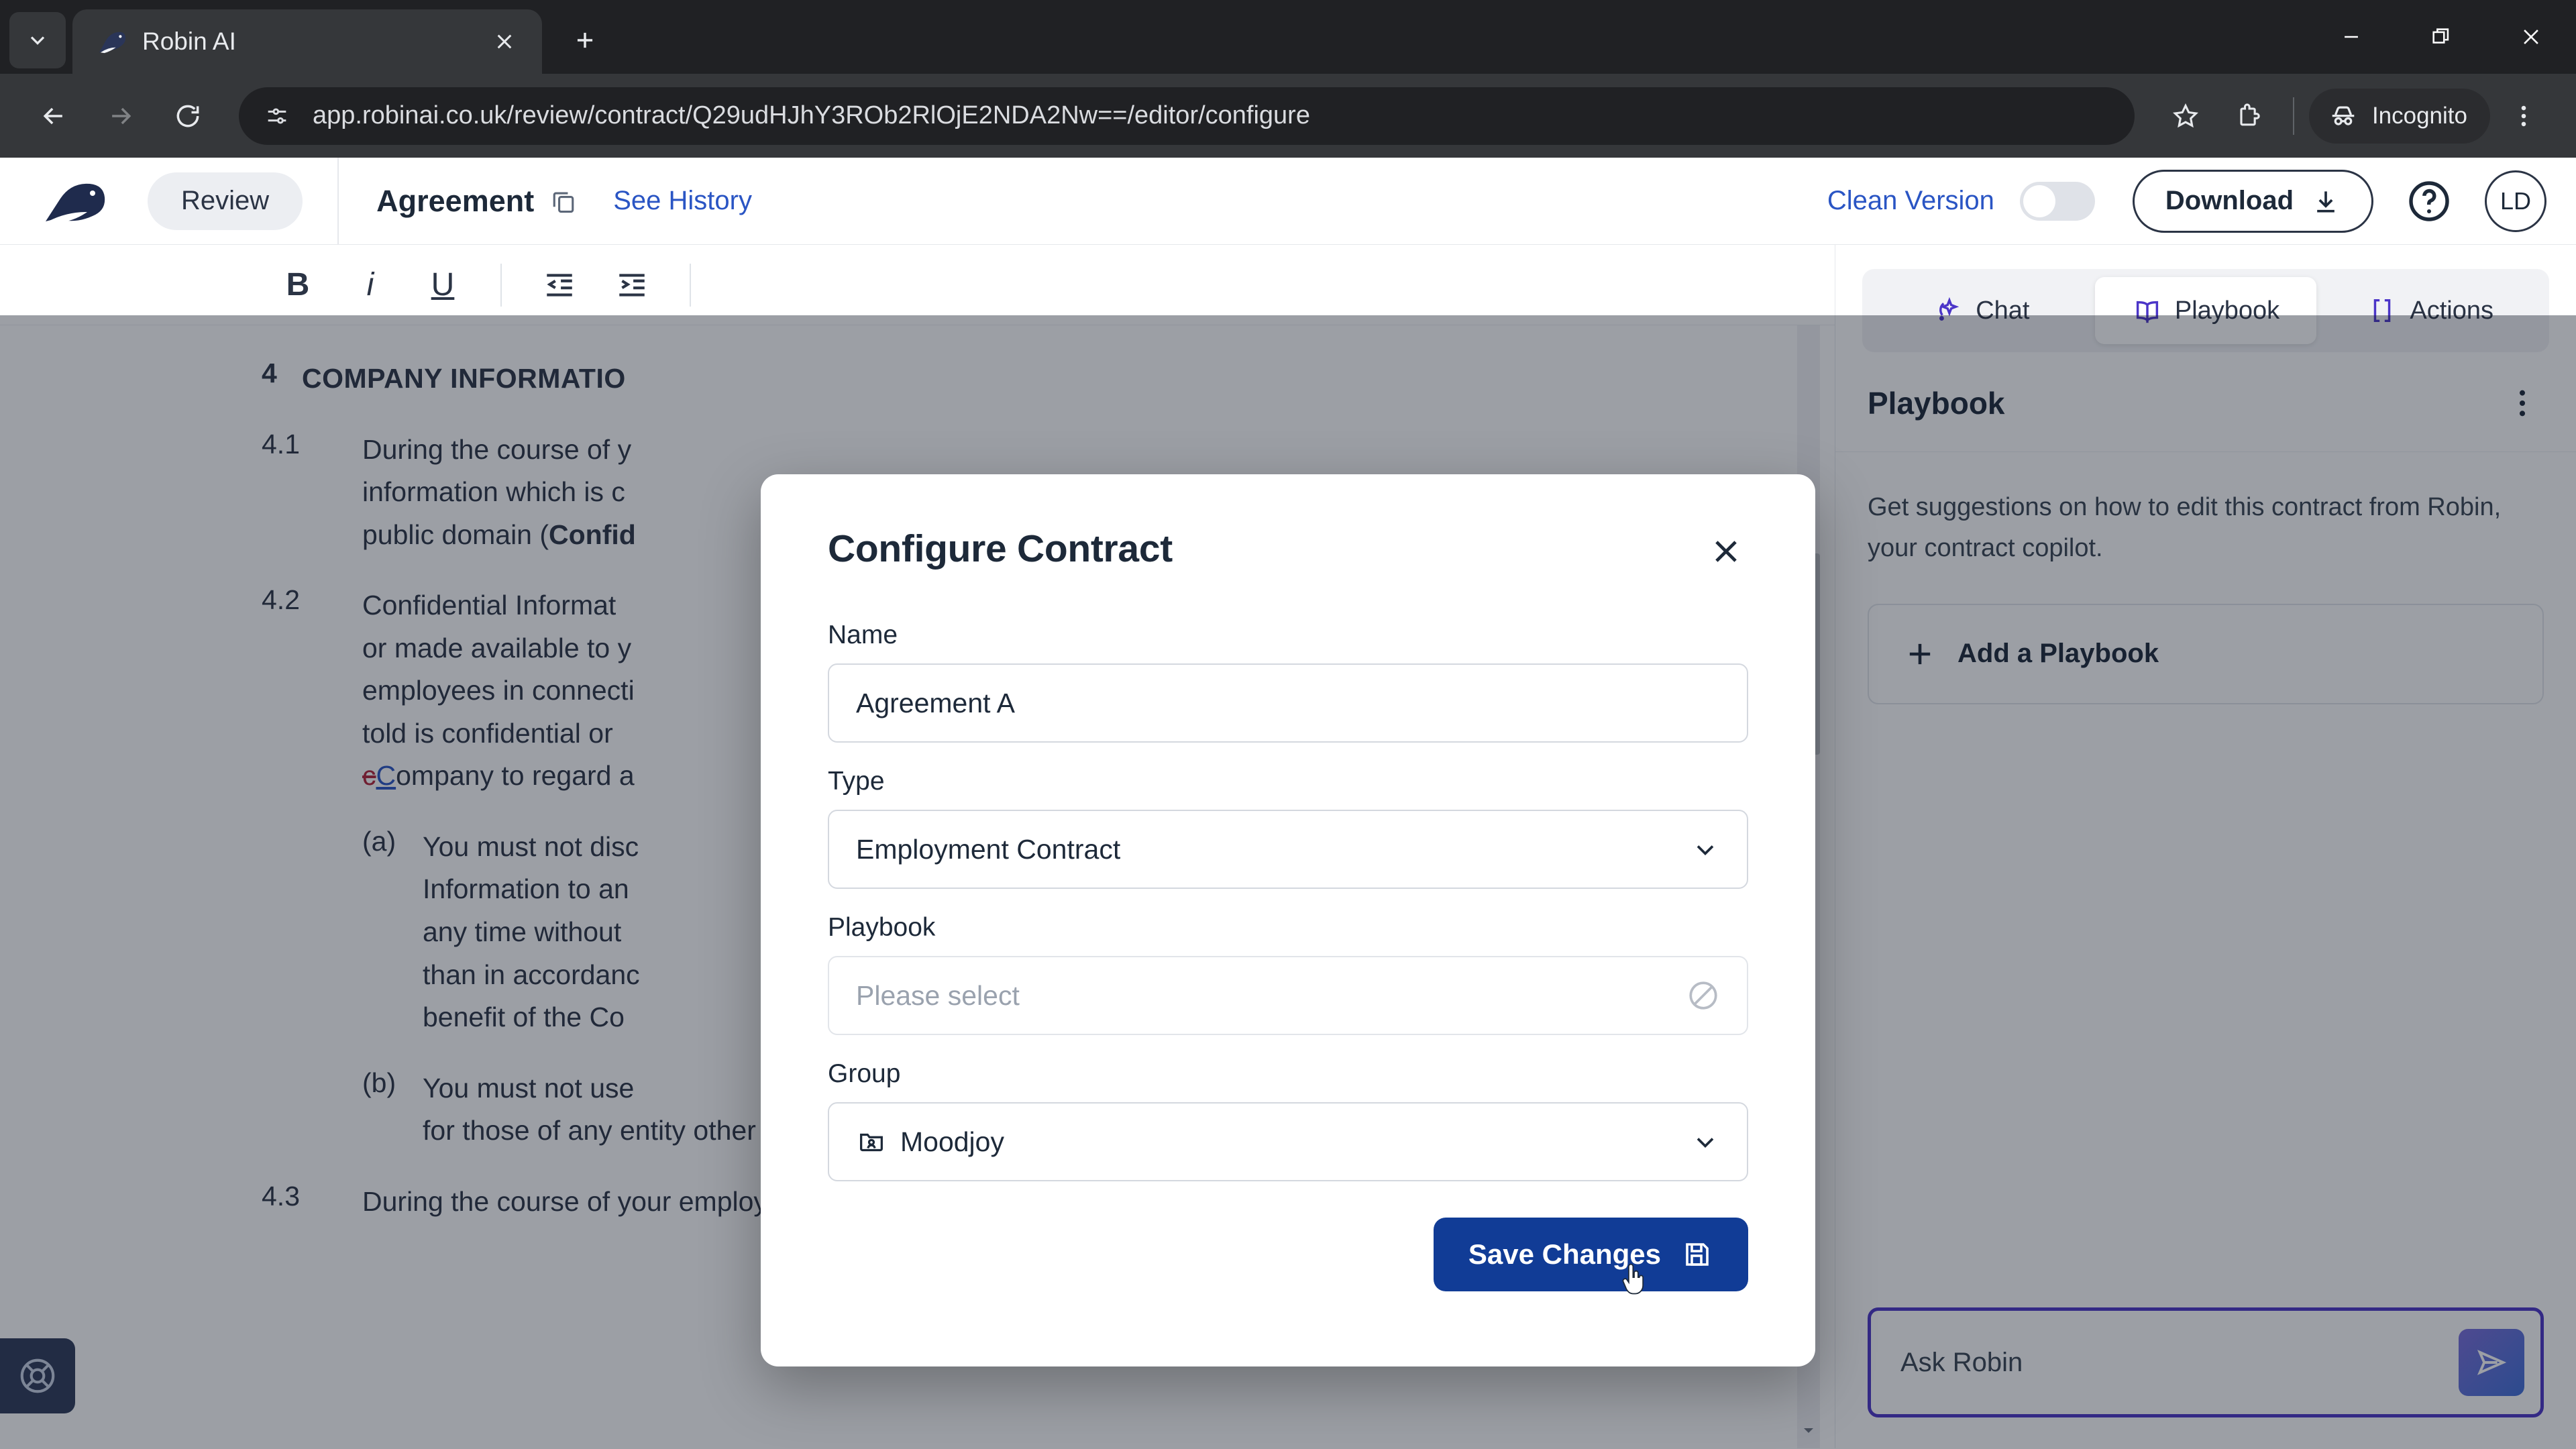  I want to click on toggle-knob, so click(2039, 200).